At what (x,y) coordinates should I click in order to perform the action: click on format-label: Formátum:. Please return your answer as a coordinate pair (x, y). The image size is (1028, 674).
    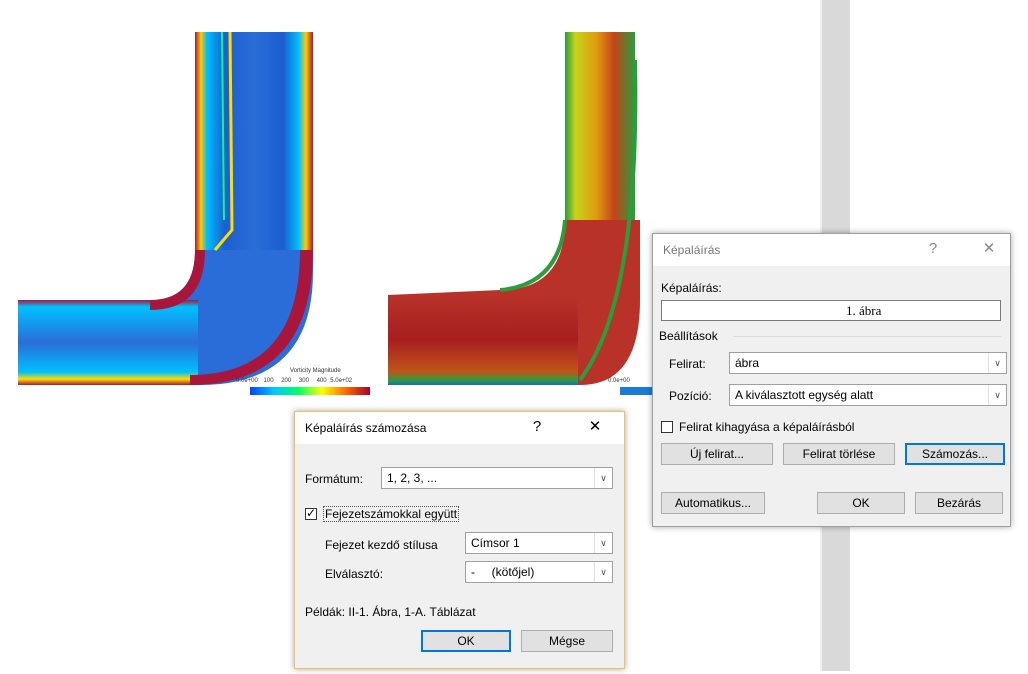
    Looking at the image, I should click on (334, 479).